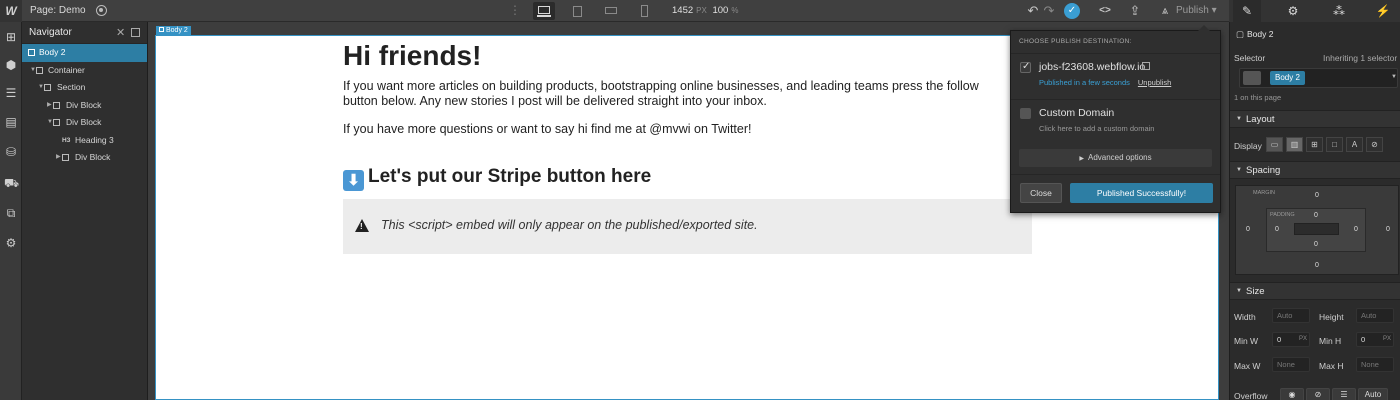 The height and width of the screenshot is (400, 1400). Describe the element at coordinates (1394, 77) in the screenshot. I see `chevron-down-icon: ▼` at that location.